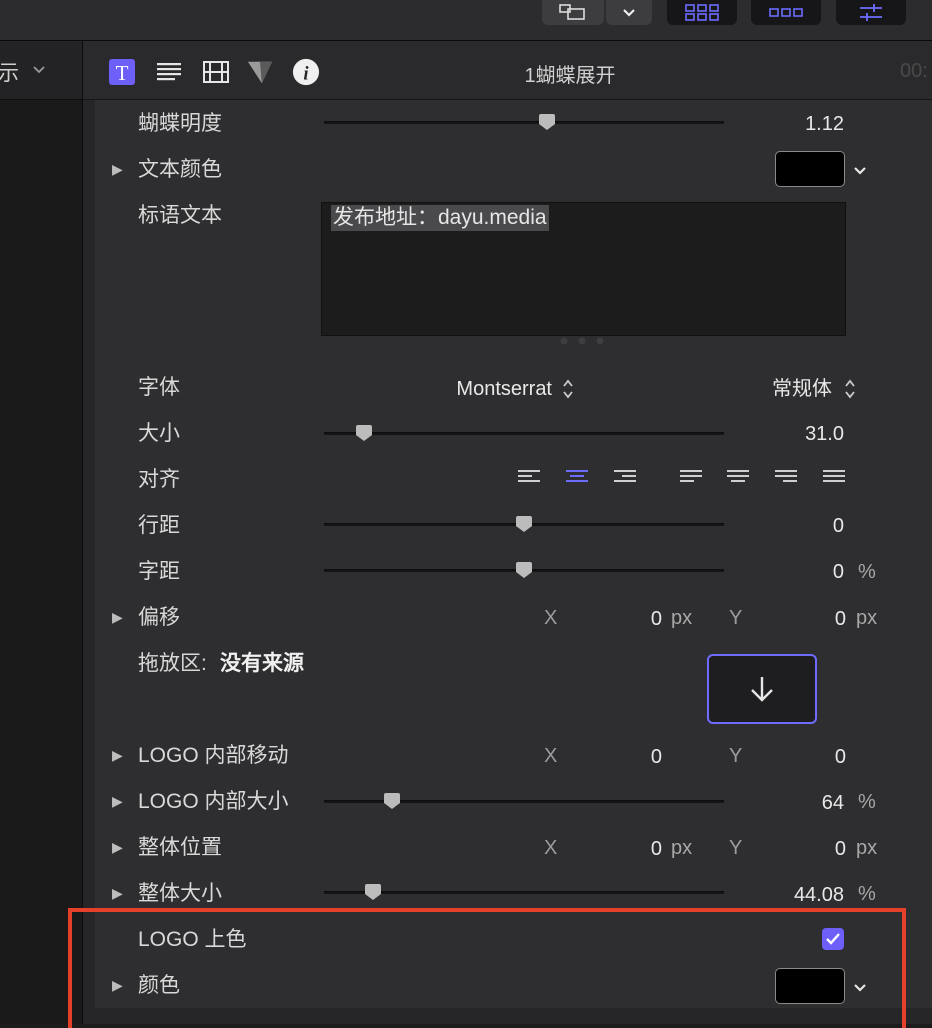 This screenshot has height=1028, width=932. What do you see at coordinates (794, 572) in the screenshot?
I see `tracking-value: 0` at bounding box center [794, 572].